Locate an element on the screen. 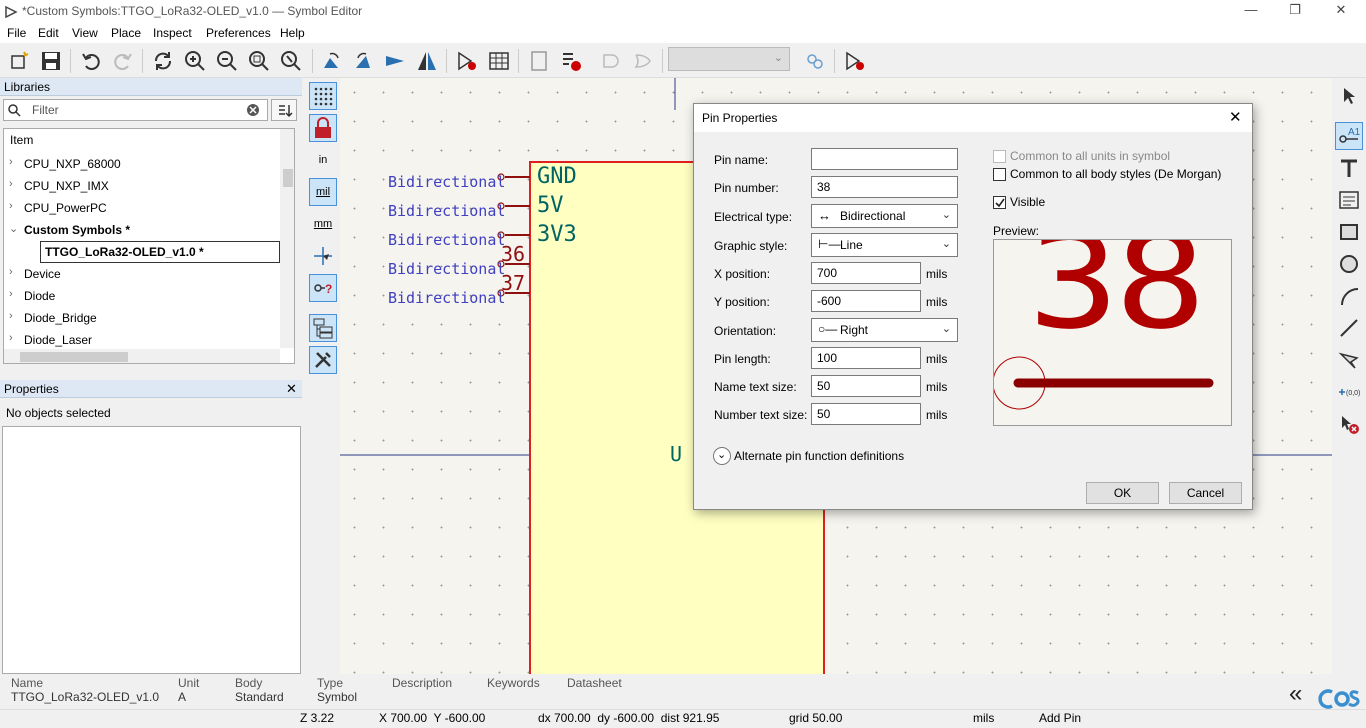 The width and height of the screenshot is (1366, 728). menu-preferences: Preferences is located at coordinates (238, 33).